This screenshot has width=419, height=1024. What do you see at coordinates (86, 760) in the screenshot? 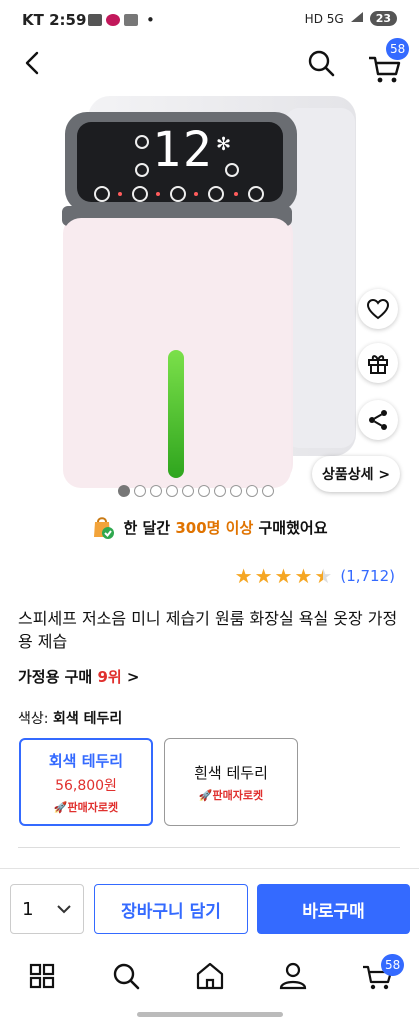
I see `option-name: 회색 테두리` at bounding box center [86, 760].